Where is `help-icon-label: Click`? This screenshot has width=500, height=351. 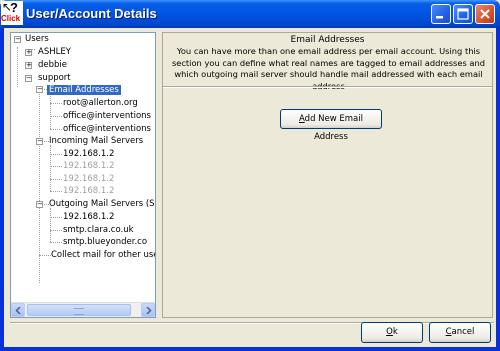 help-icon-label: Click is located at coordinates (11, 18).